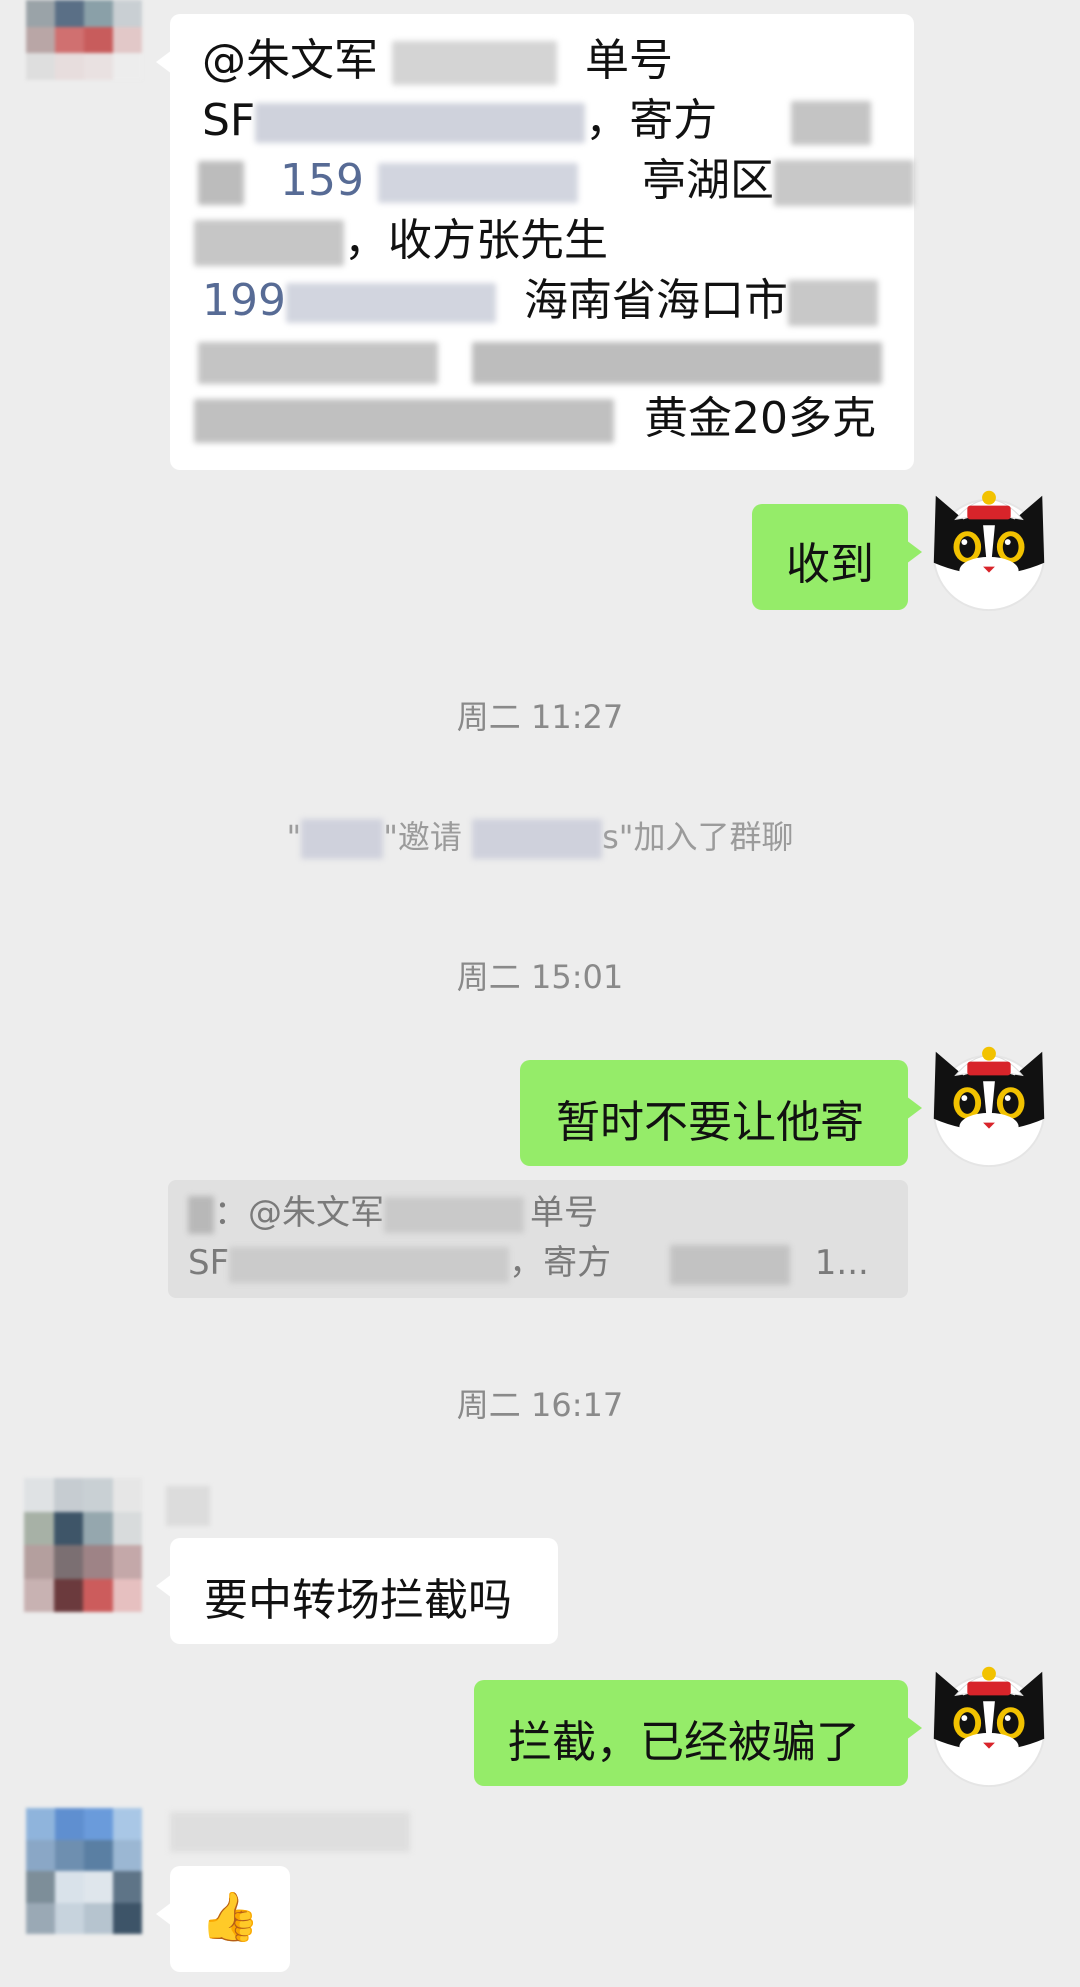 The height and width of the screenshot is (1987, 1080). Describe the element at coordinates (540, 977) in the screenshot. I see `timestamp: 周二 15:01` at that location.